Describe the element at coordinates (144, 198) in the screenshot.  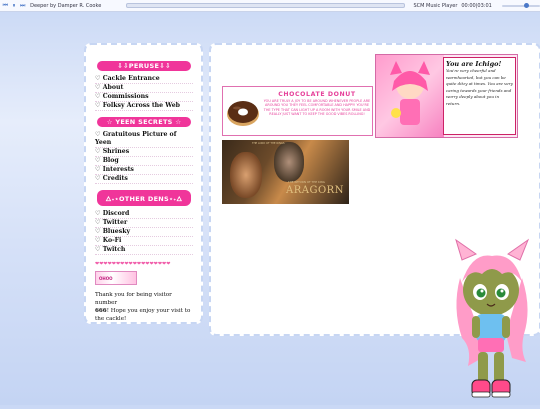
I see `nav-header-other-dens: 🜂˖⋆OTHER DENS⋆˖🜂` at that location.